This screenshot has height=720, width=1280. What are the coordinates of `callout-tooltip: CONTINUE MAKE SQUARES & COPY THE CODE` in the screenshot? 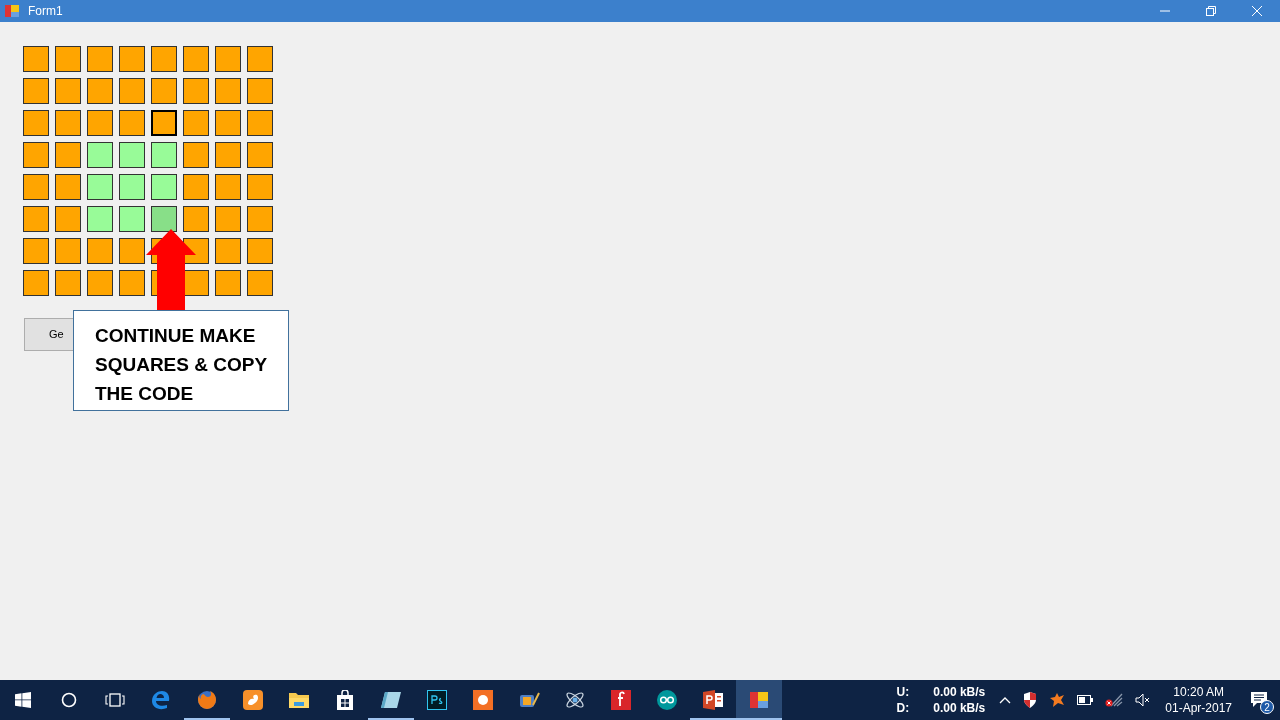 It's located at (181, 360).